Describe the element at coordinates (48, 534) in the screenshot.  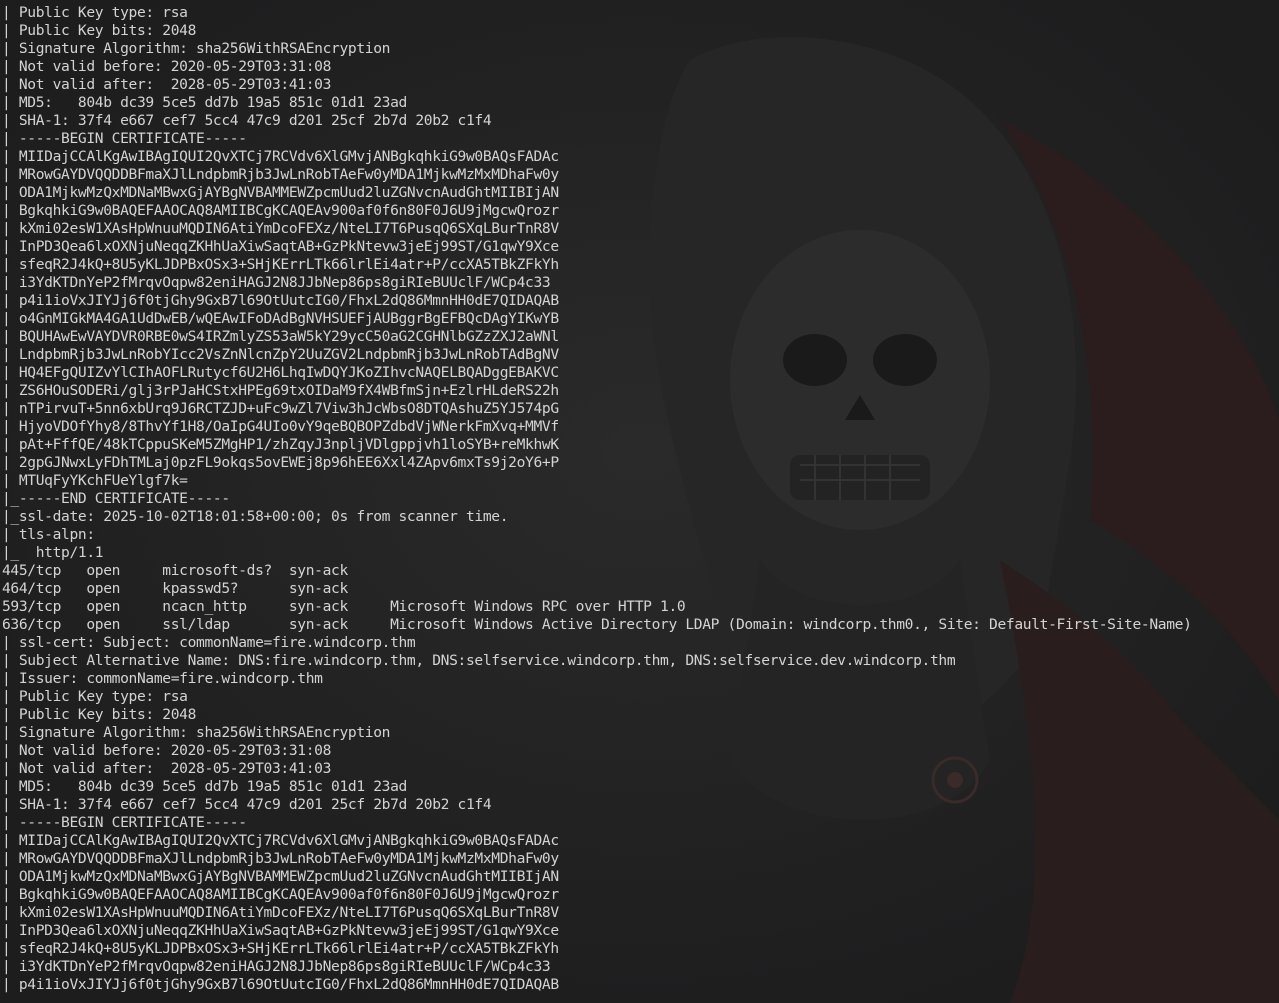
I see `terminal-line: | tls-alpn:` at that location.